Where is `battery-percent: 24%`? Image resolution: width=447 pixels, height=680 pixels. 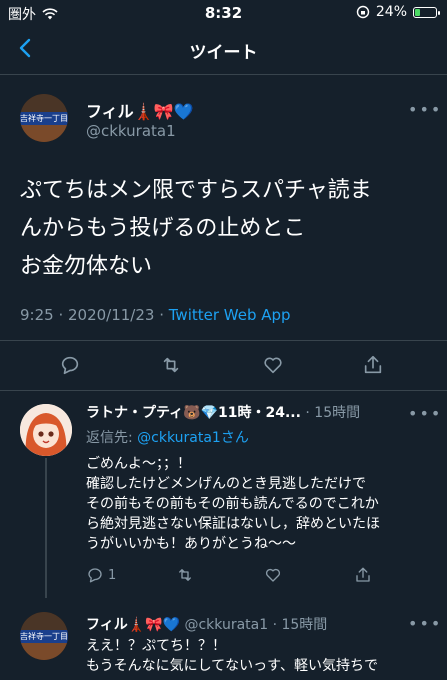 battery-percent: 24% is located at coordinates (391, 12).